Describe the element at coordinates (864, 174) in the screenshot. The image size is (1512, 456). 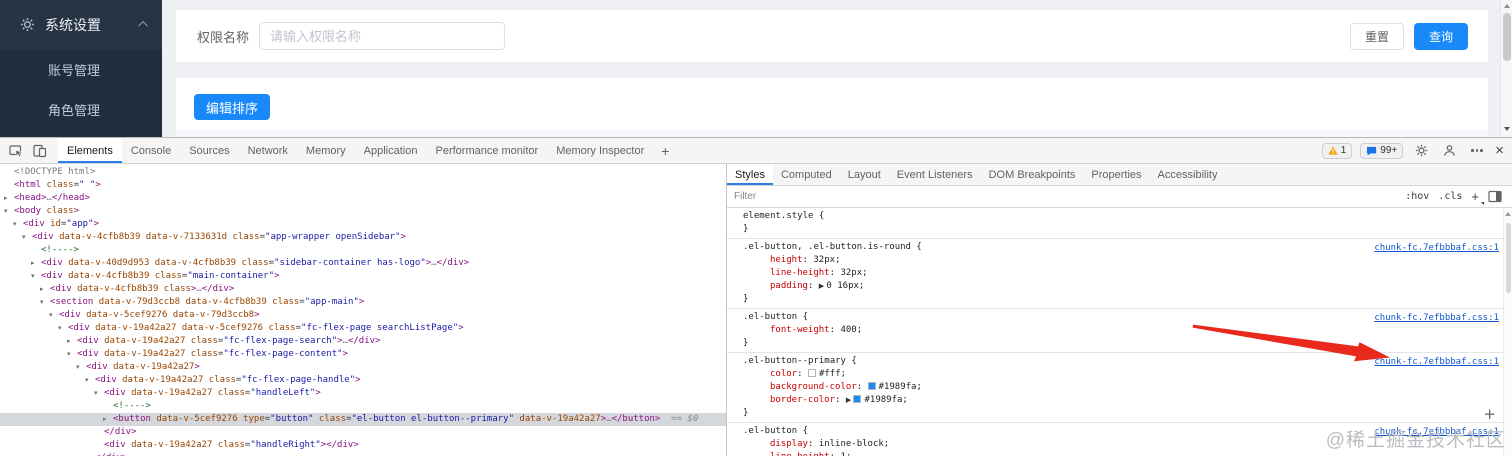
I see `styles-tab-layout: Layout` at that location.